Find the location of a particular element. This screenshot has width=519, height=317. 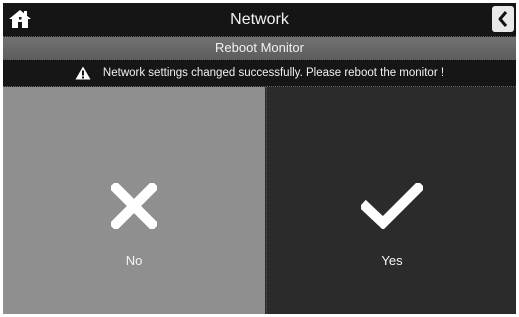

cross-icon is located at coordinates (134, 206).